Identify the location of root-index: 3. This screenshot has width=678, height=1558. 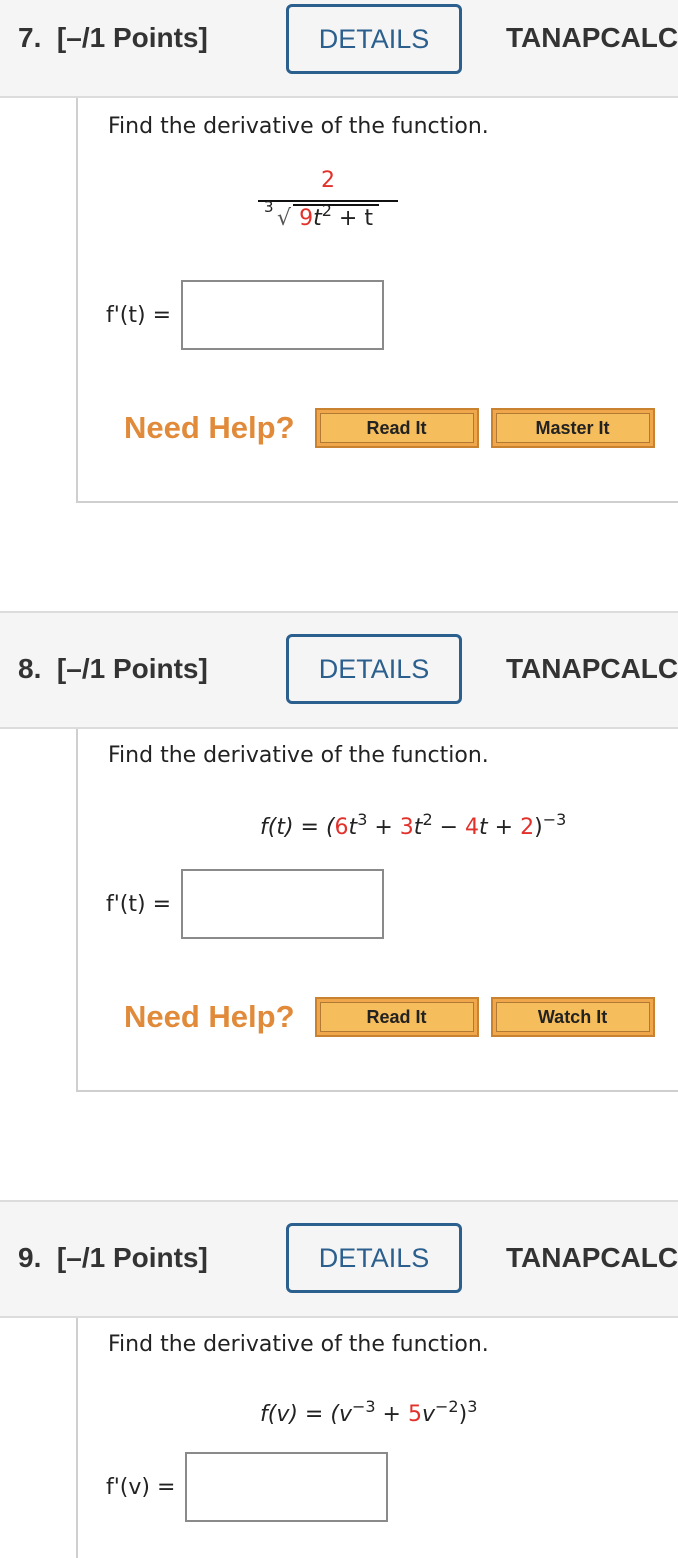
(269, 207).